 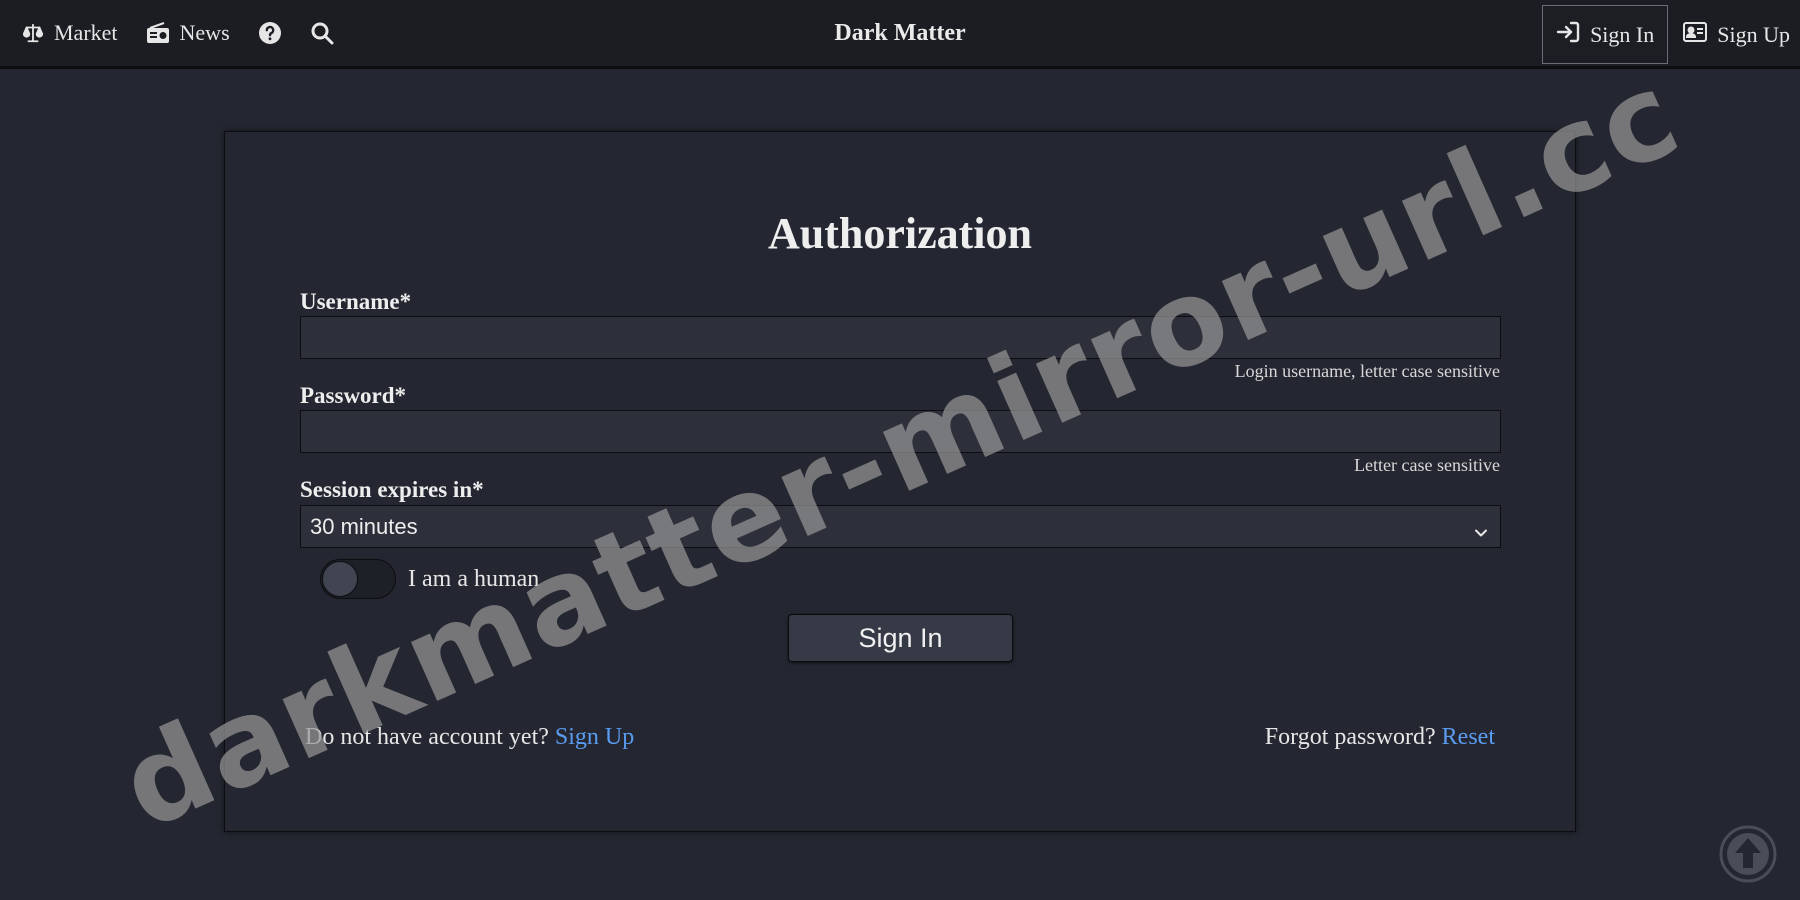 I want to click on scroll-to-top-button, so click(x=1748, y=856).